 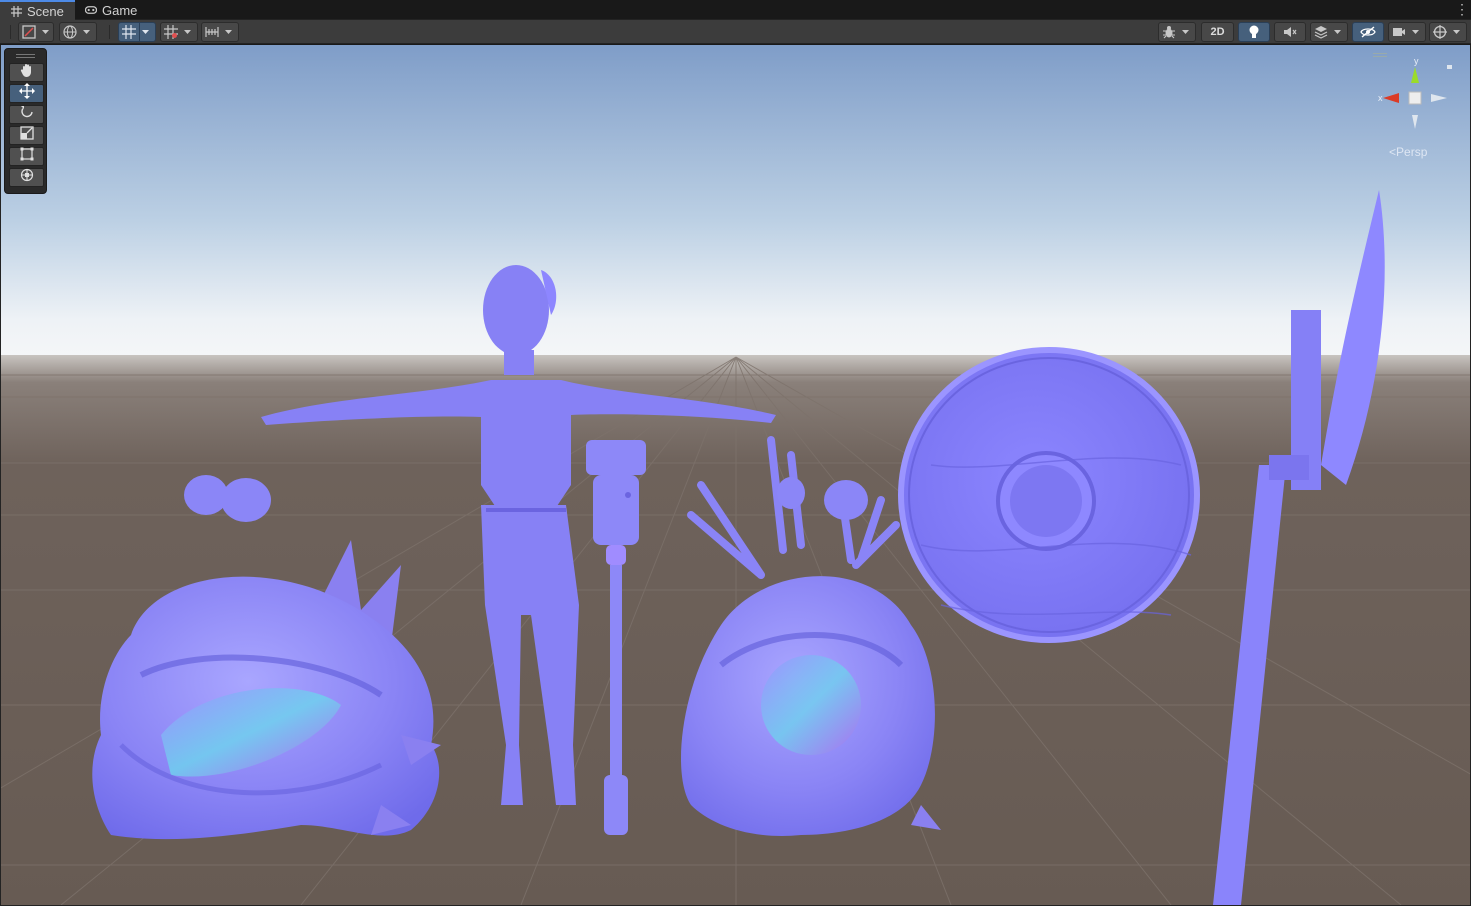 I want to click on global-local-dropdown, so click(x=78, y=32).